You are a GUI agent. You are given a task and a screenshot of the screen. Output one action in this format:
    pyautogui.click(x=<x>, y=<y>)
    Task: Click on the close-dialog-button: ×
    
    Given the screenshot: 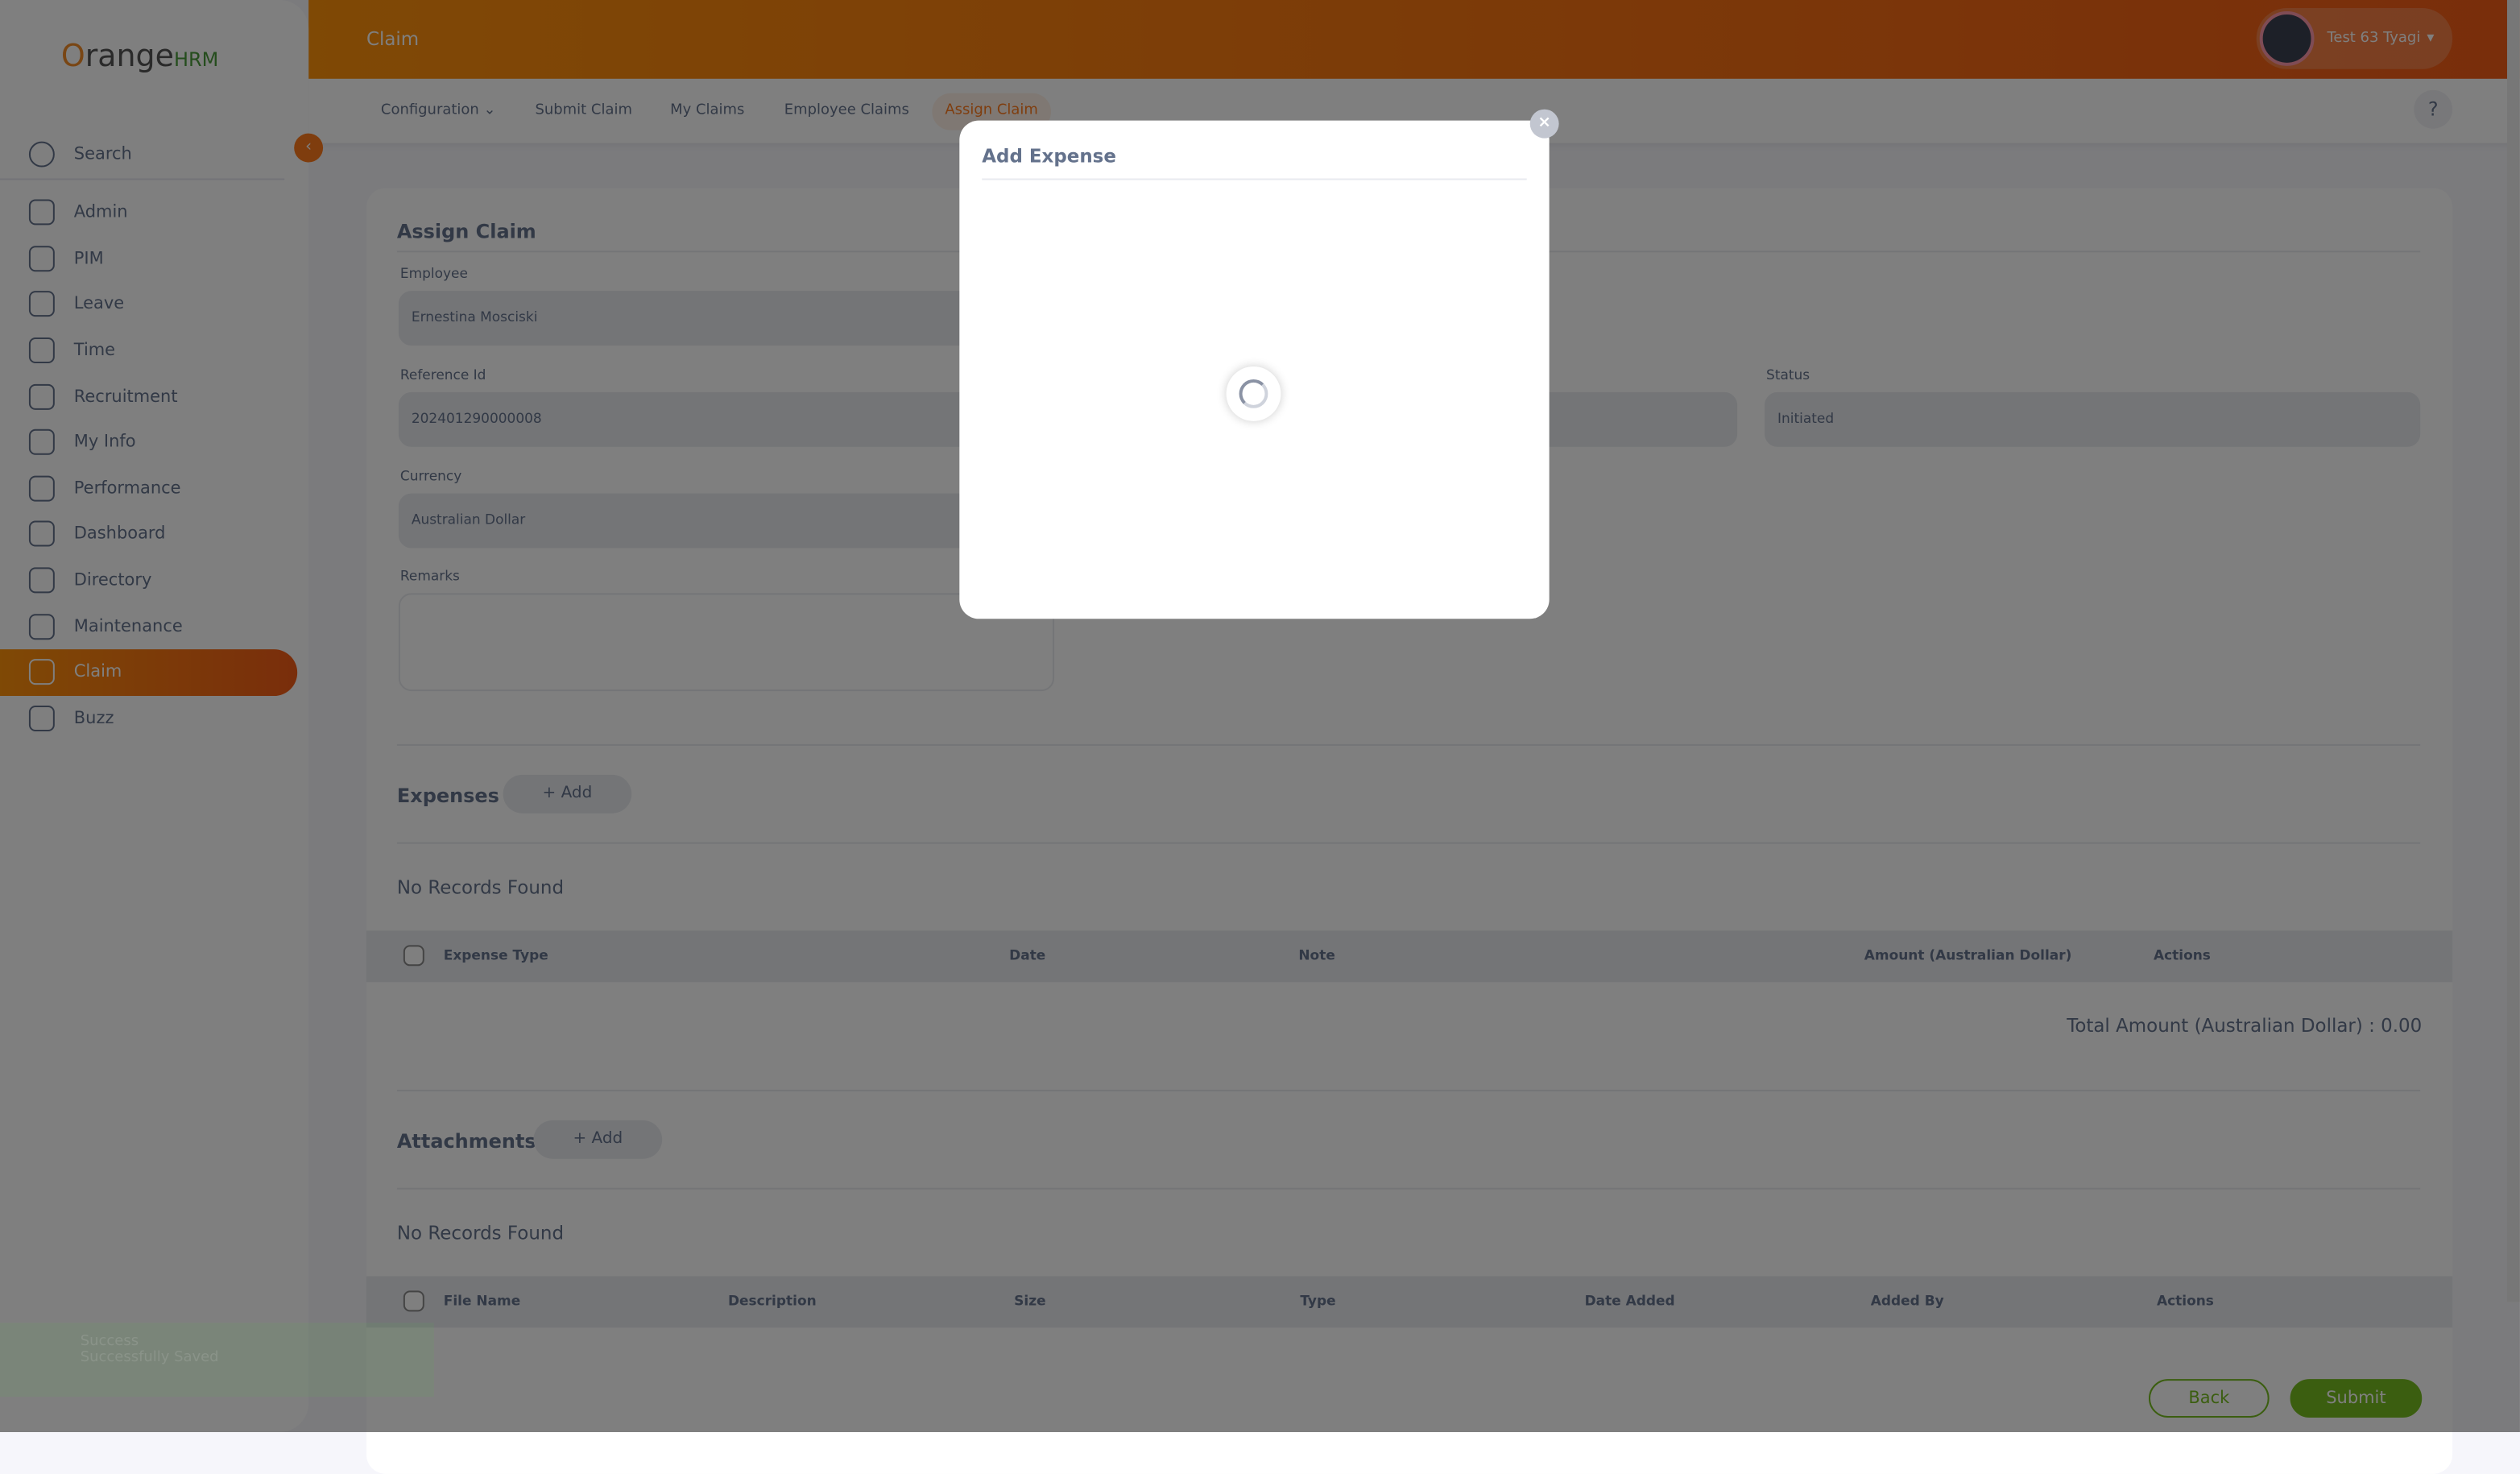 What is the action you would take?
    pyautogui.click(x=1544, y=124)
    